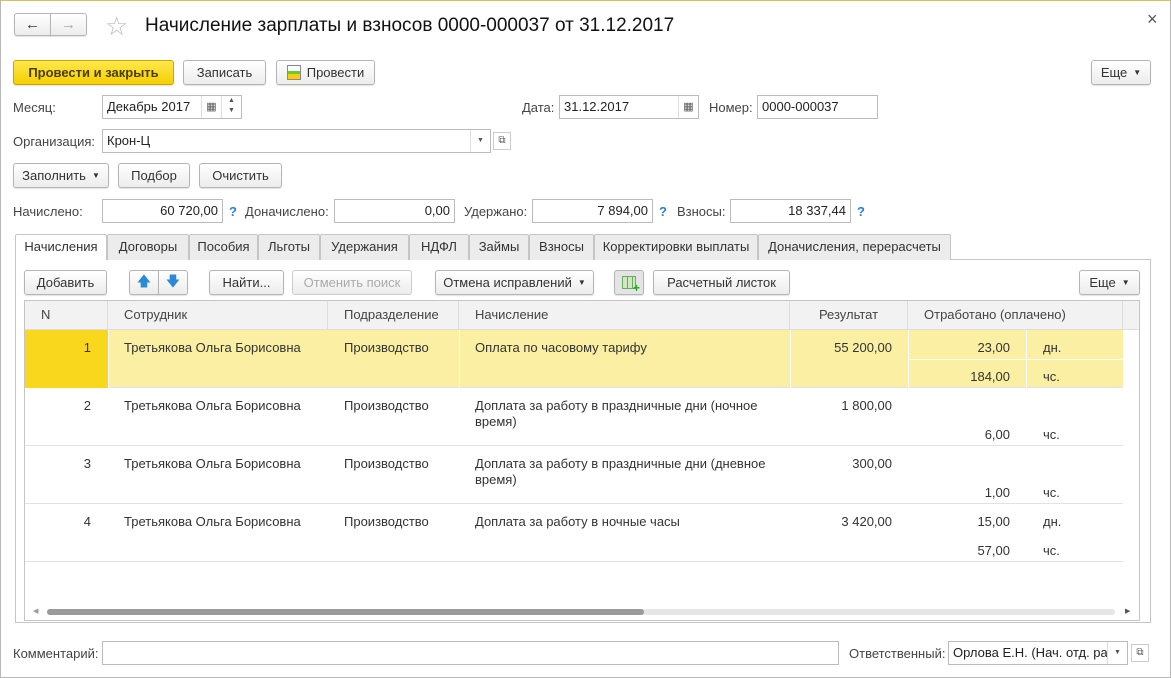 The height and width of the screenshot is (678, 1171). I want to click on arrow-up-icon: 🡅, so click(144, 280).